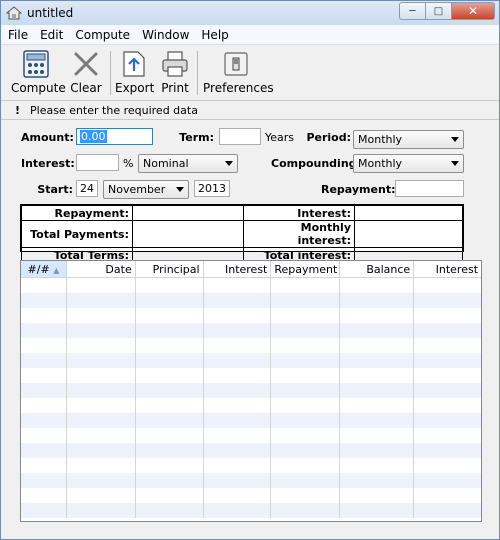 This screenshot has width=500, height=540. What do you see at coordinates (87, 188) in the screenshot?
I see `start-day-input: 24` at bounding box center [87, 188].